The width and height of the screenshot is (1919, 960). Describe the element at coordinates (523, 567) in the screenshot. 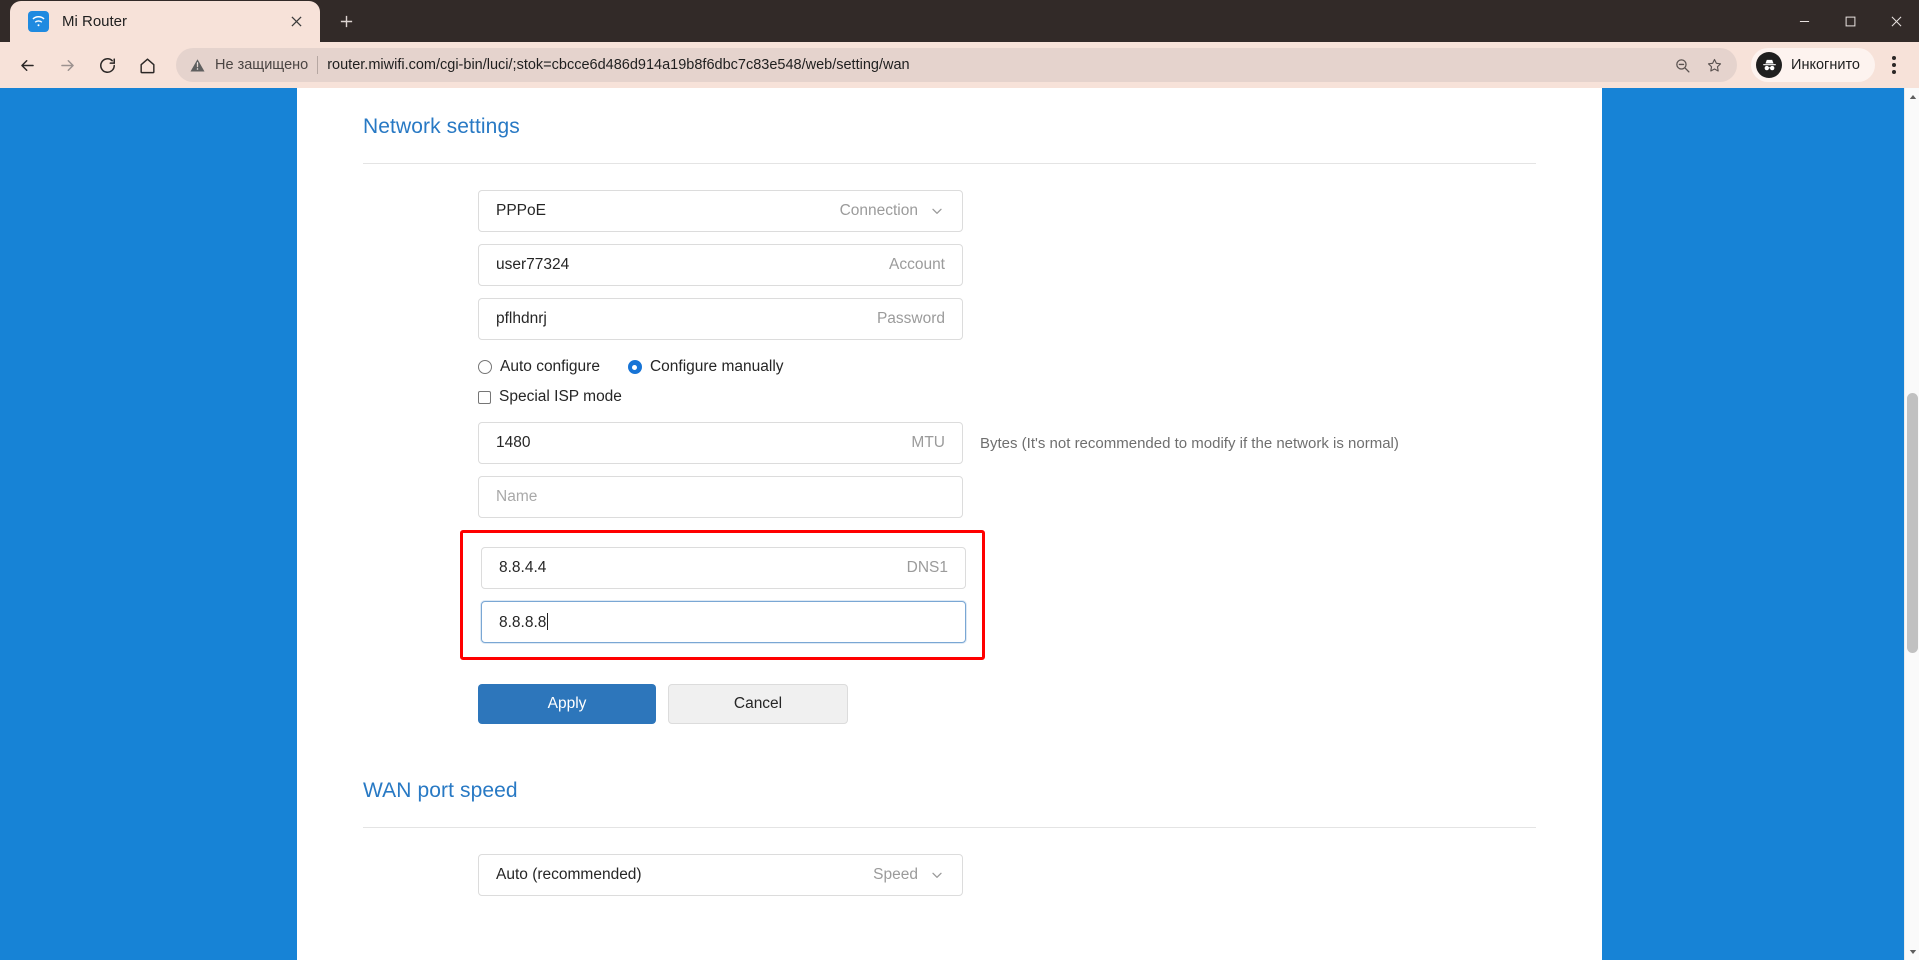

I see `dns1-value: 8.8.4.4` at that location.